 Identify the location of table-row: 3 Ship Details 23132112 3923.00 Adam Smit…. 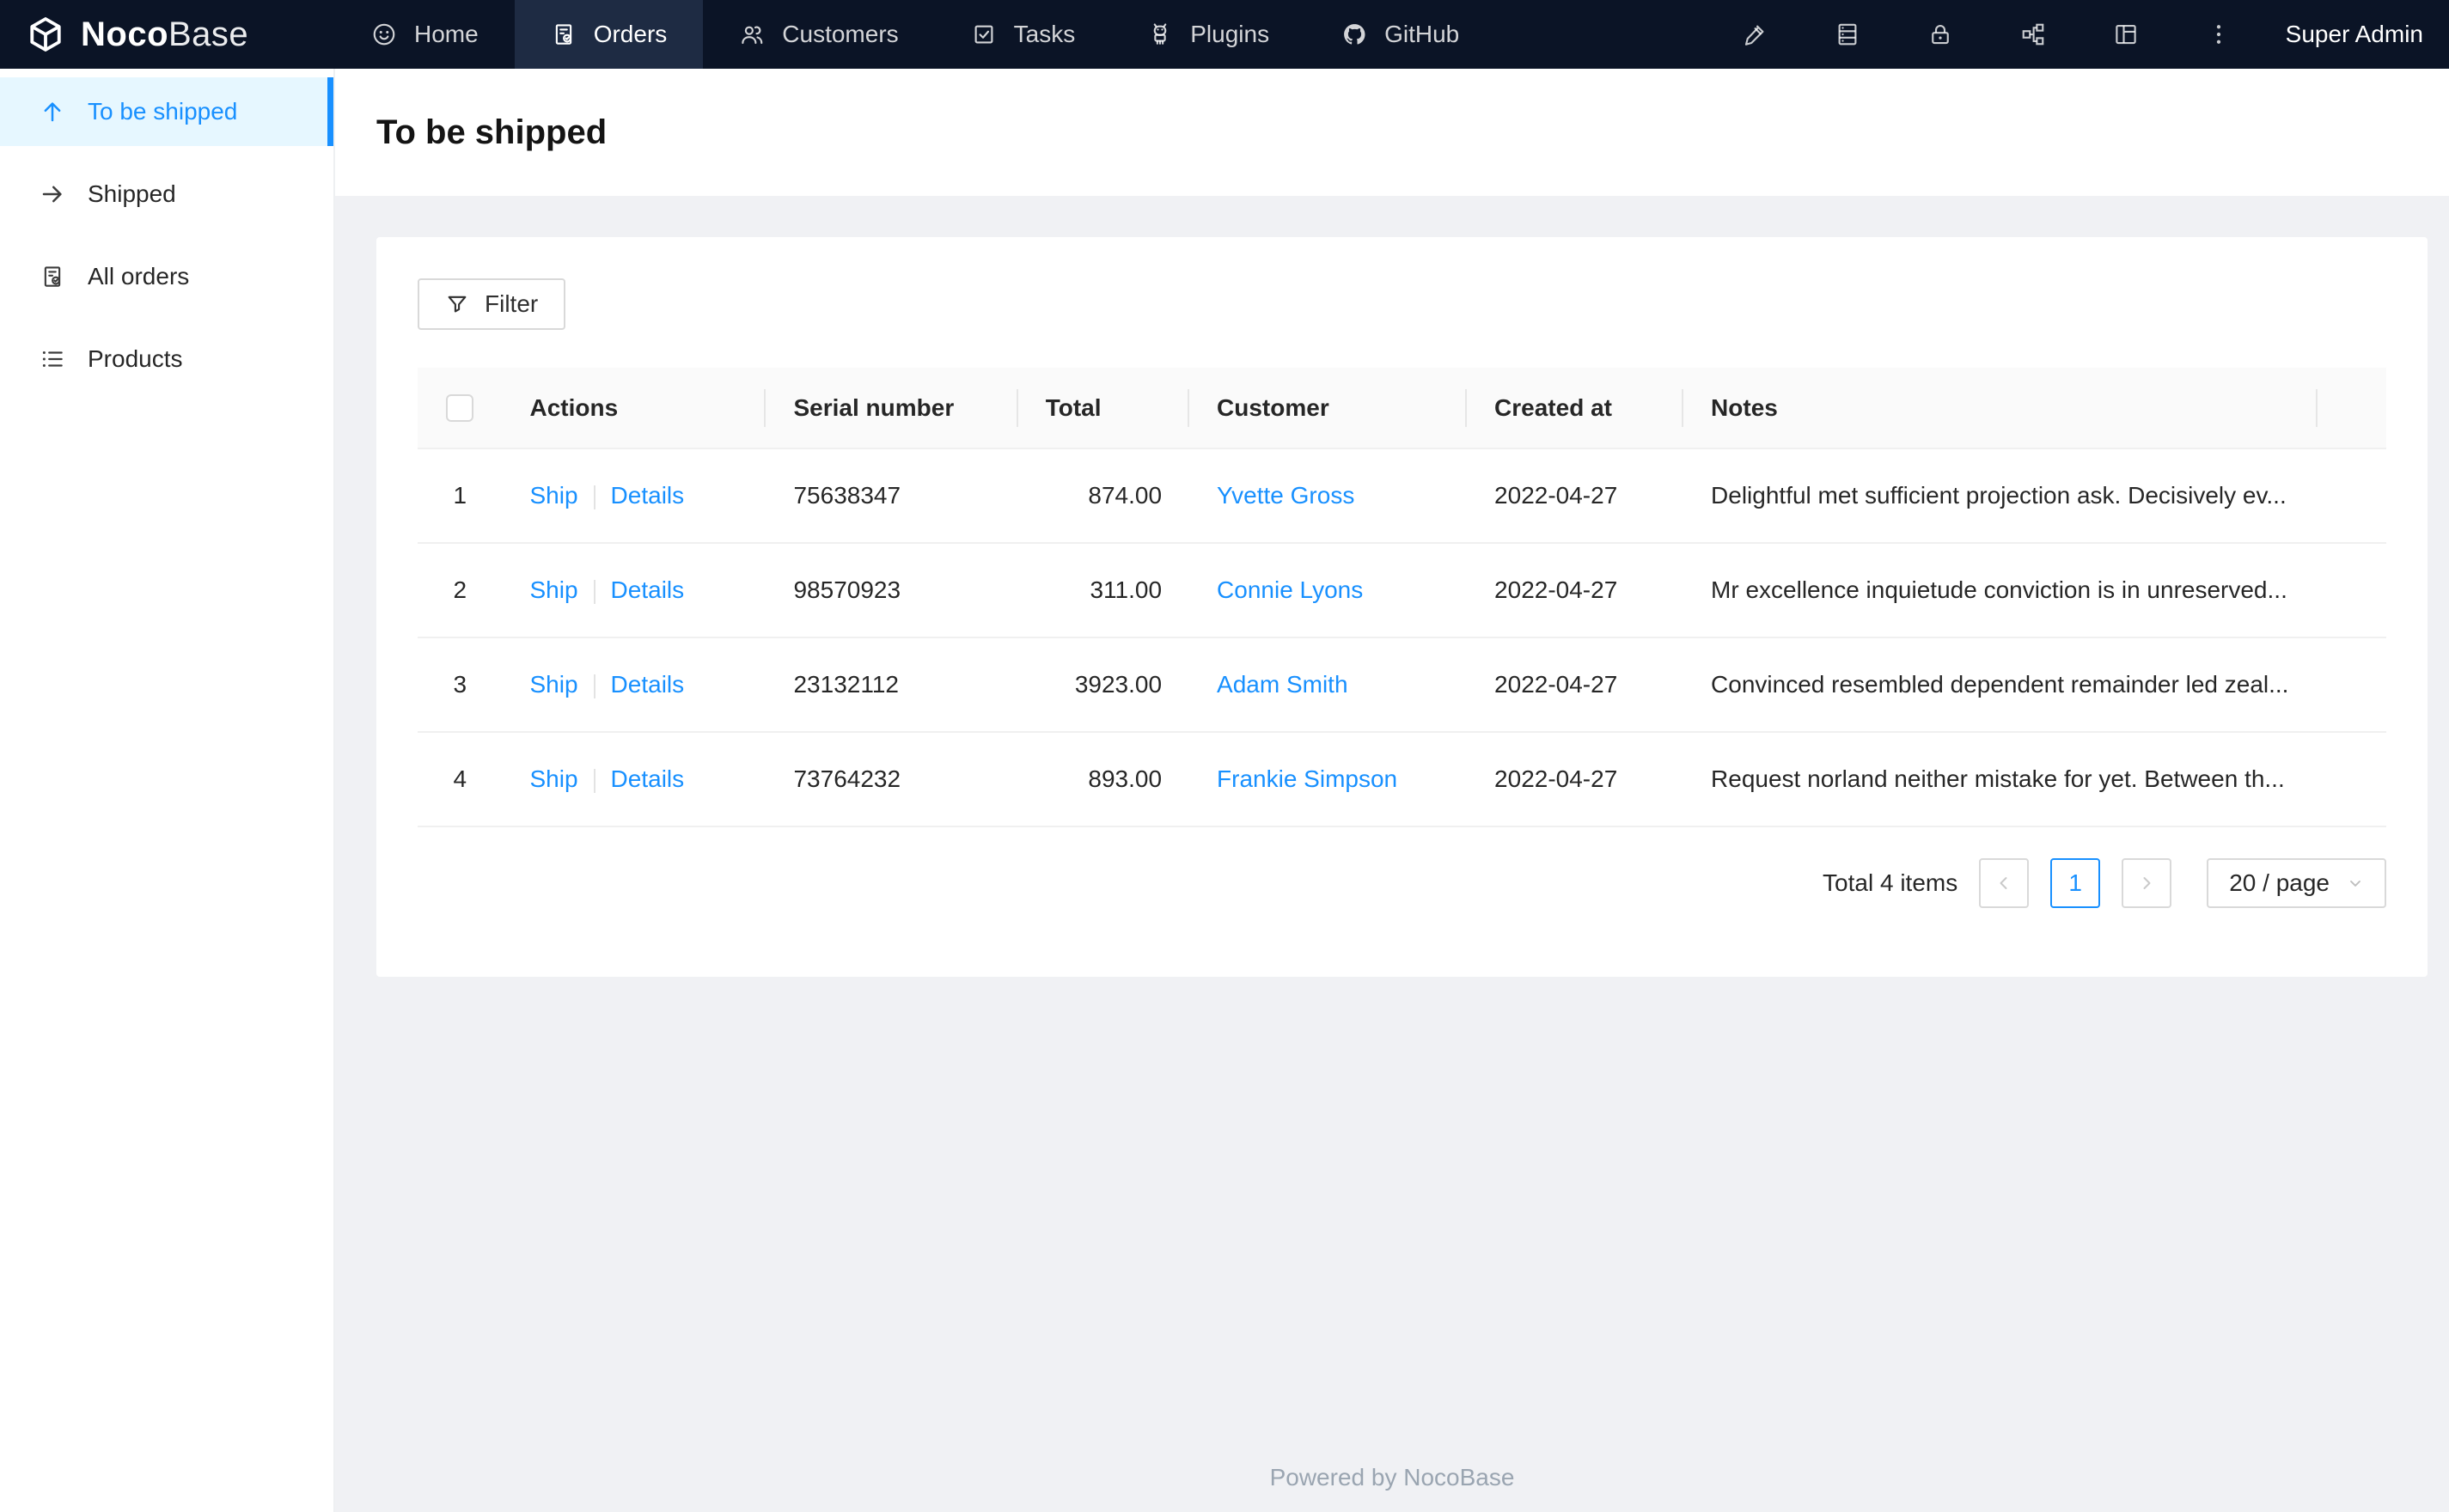
(1402, 685).